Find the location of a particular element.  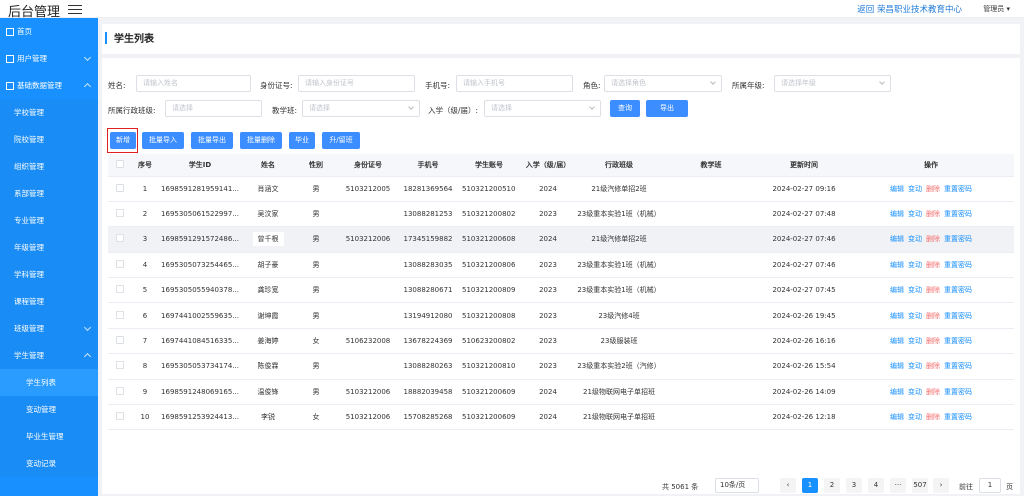

sidebar-item: 系部管理 is located at coordinates (49, 193).